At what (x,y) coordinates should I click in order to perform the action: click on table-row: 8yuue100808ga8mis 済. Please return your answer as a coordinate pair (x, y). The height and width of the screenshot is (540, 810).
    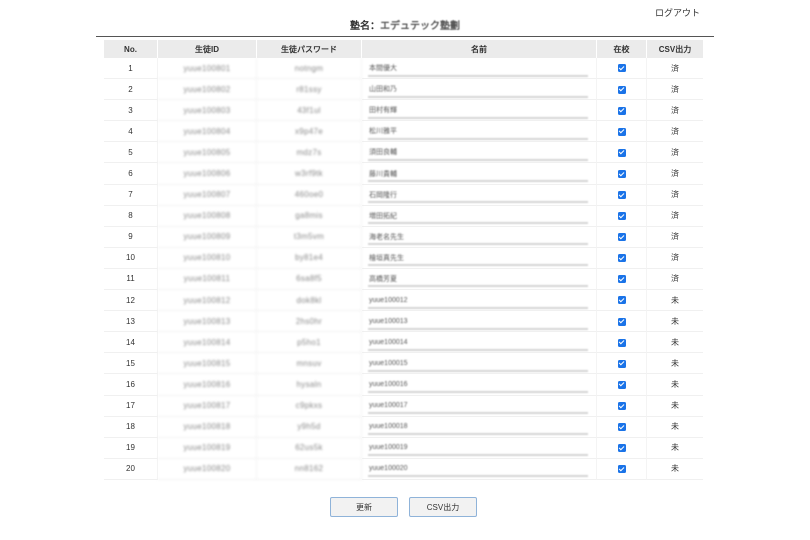
    Looking at the image, I should click on (403, 216).